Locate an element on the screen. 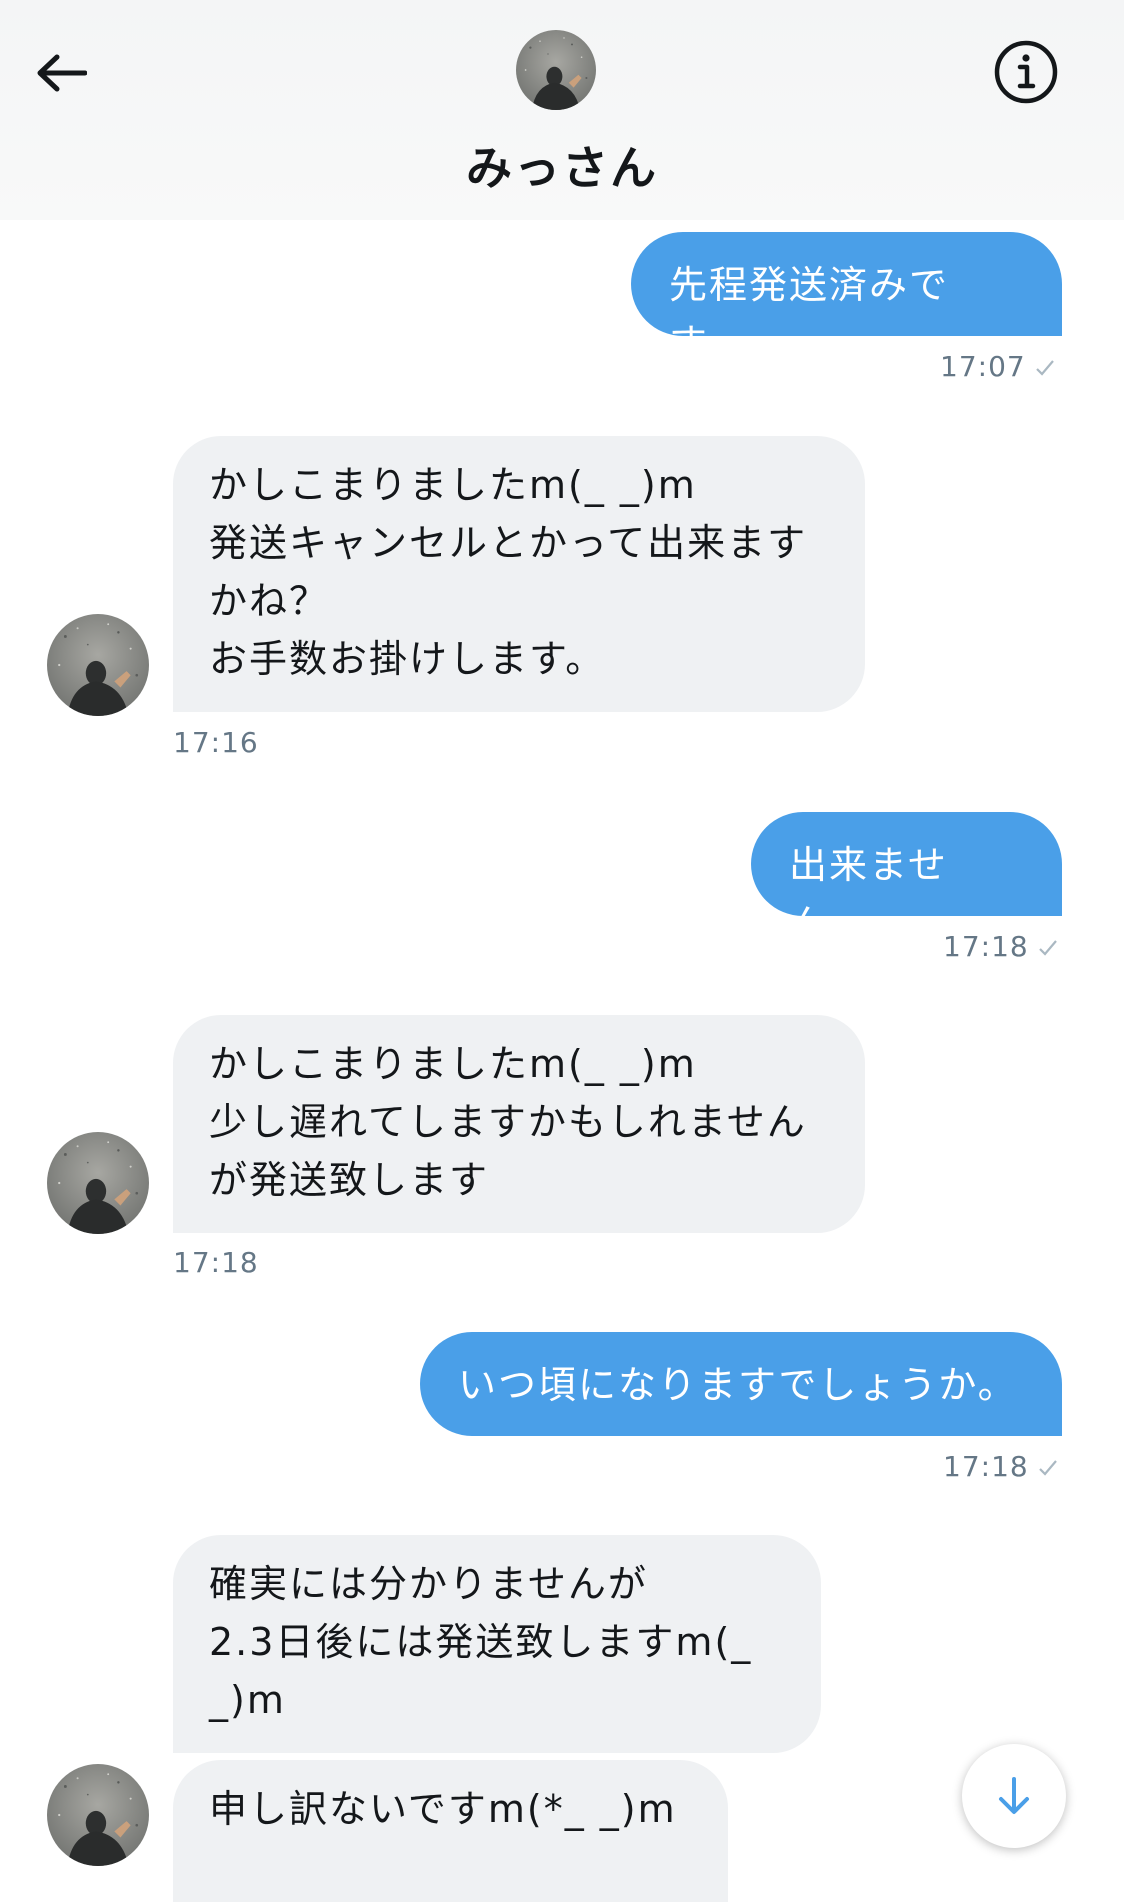  arrow-down-icon is located at coordinates (1014, 1795).